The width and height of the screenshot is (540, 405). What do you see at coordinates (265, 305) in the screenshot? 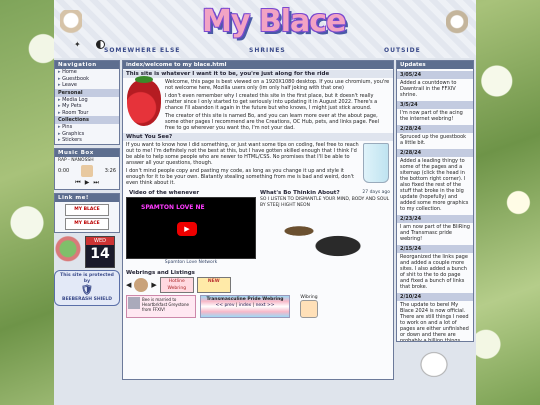
I see `trans-next-link: next >>` at bounding box center [265, 305].